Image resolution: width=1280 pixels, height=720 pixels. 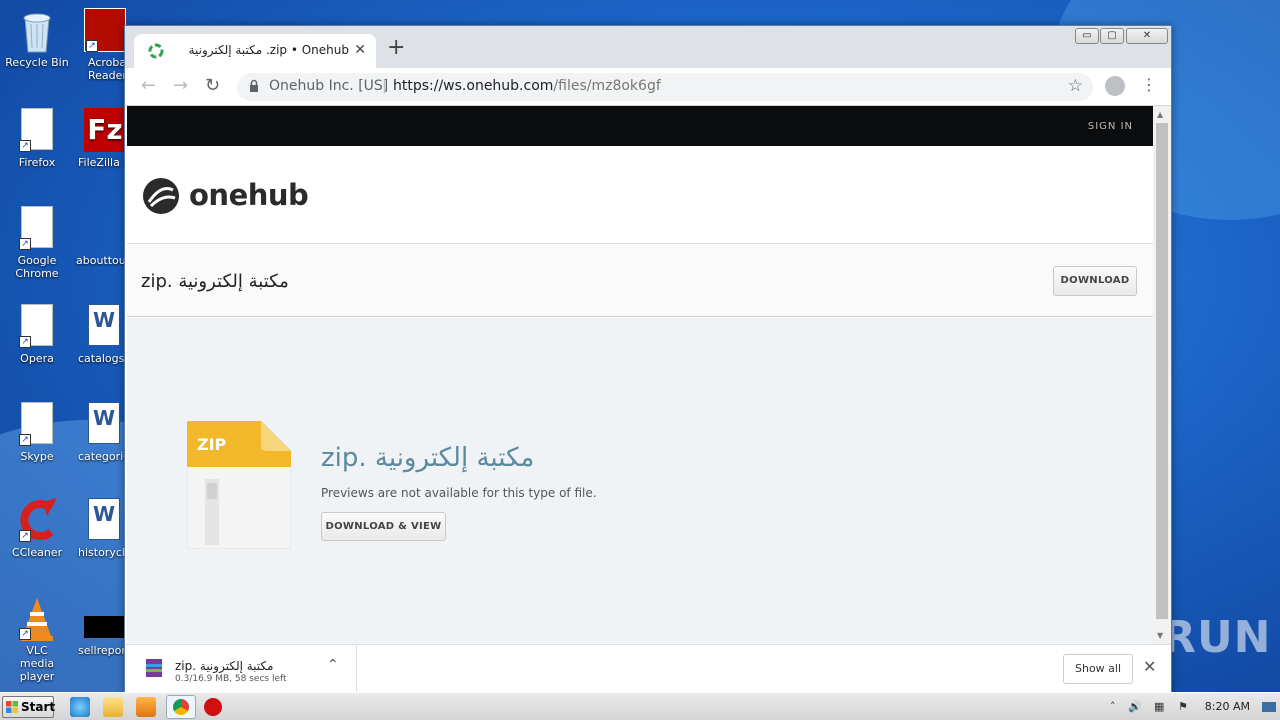 What do you see at coordinates (268, 50) in the screenshot?
I see `tab-title: zip • Onehub. مكتبة إلكترونية` at bounding box center [268, 50].